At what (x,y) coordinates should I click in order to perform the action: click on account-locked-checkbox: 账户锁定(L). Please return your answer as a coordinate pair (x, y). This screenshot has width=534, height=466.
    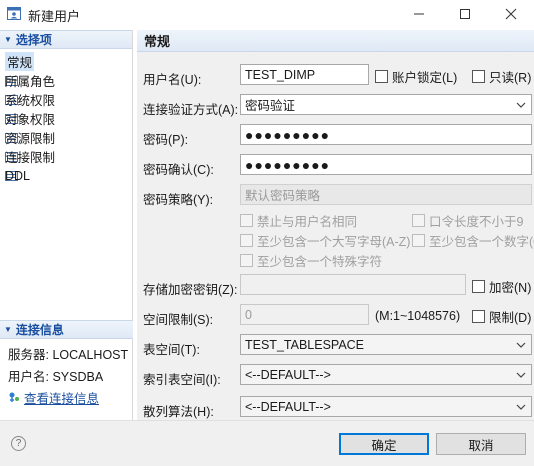
    Looking at the image, I should click on (416, 76).